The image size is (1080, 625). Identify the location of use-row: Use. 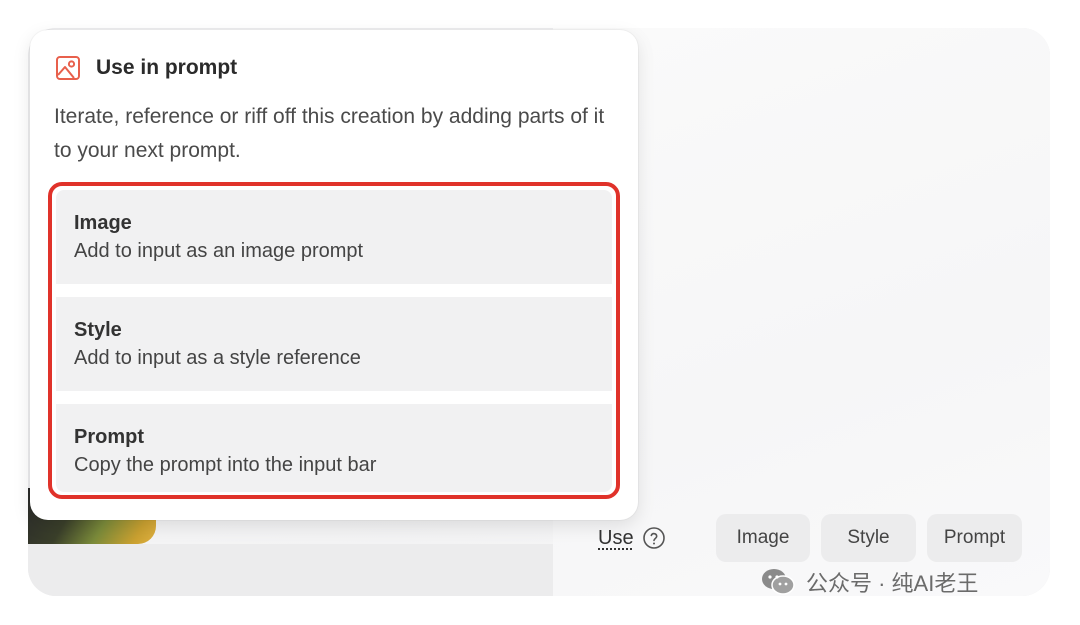
(632, 538).